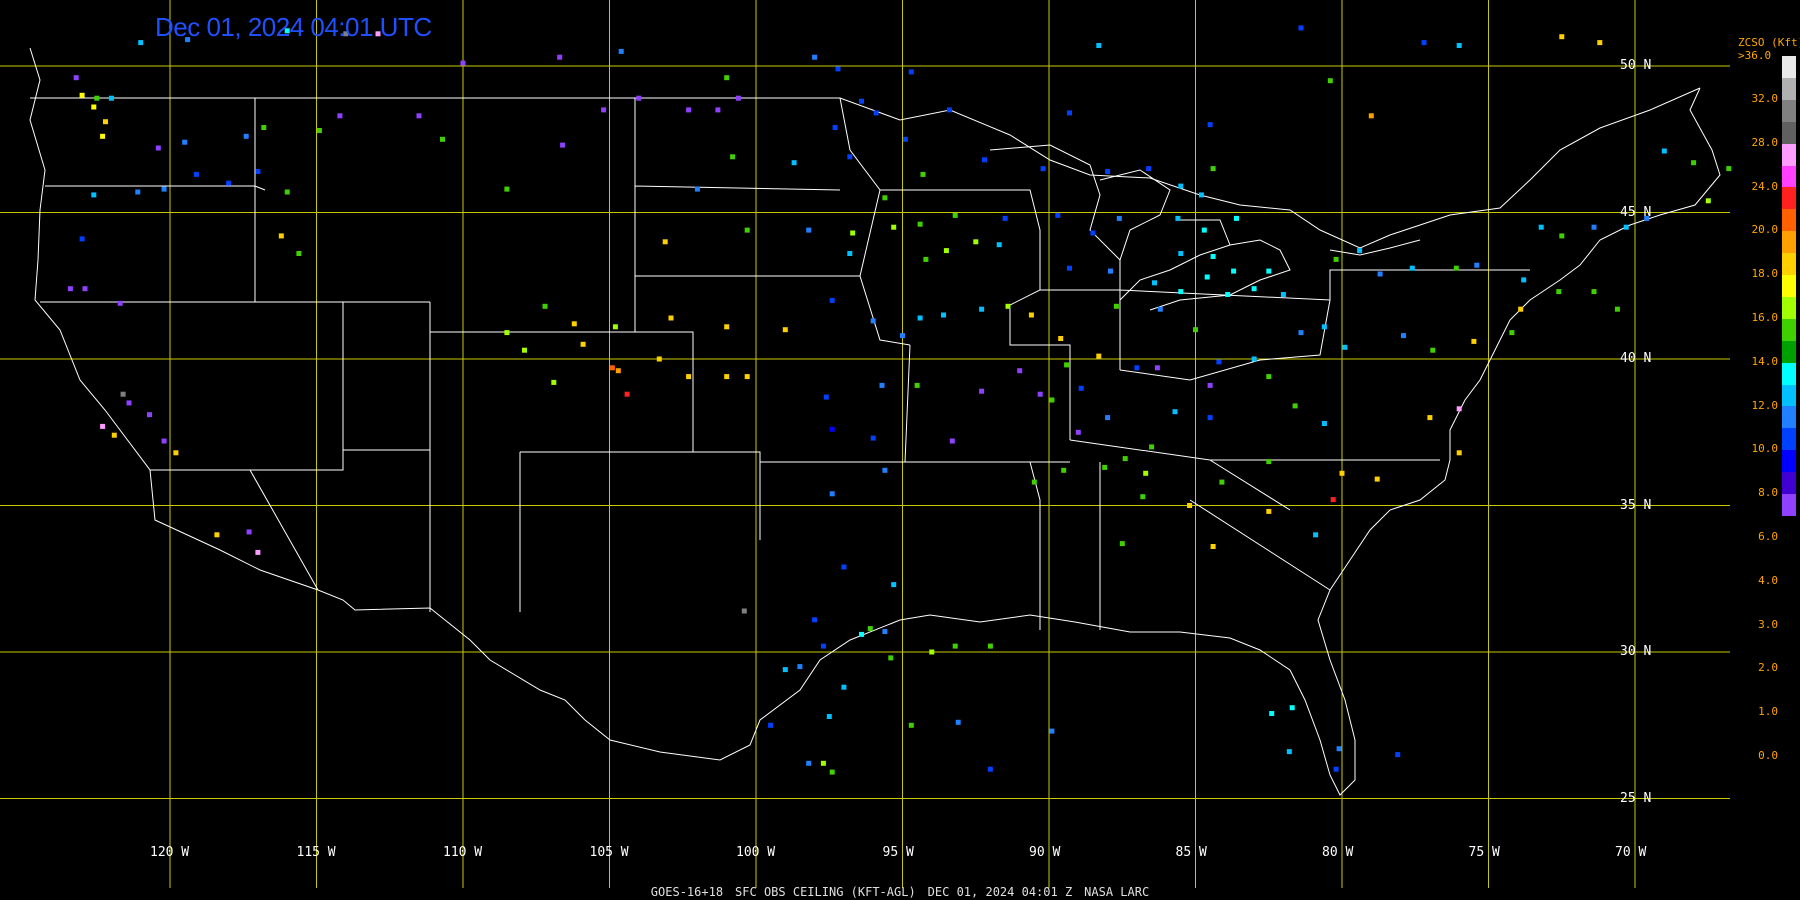 The image size is (1800, 900). Describe the element at coordinates (1768, 536) in the screenshot. I see `legend-tick: 6.0` at that location.